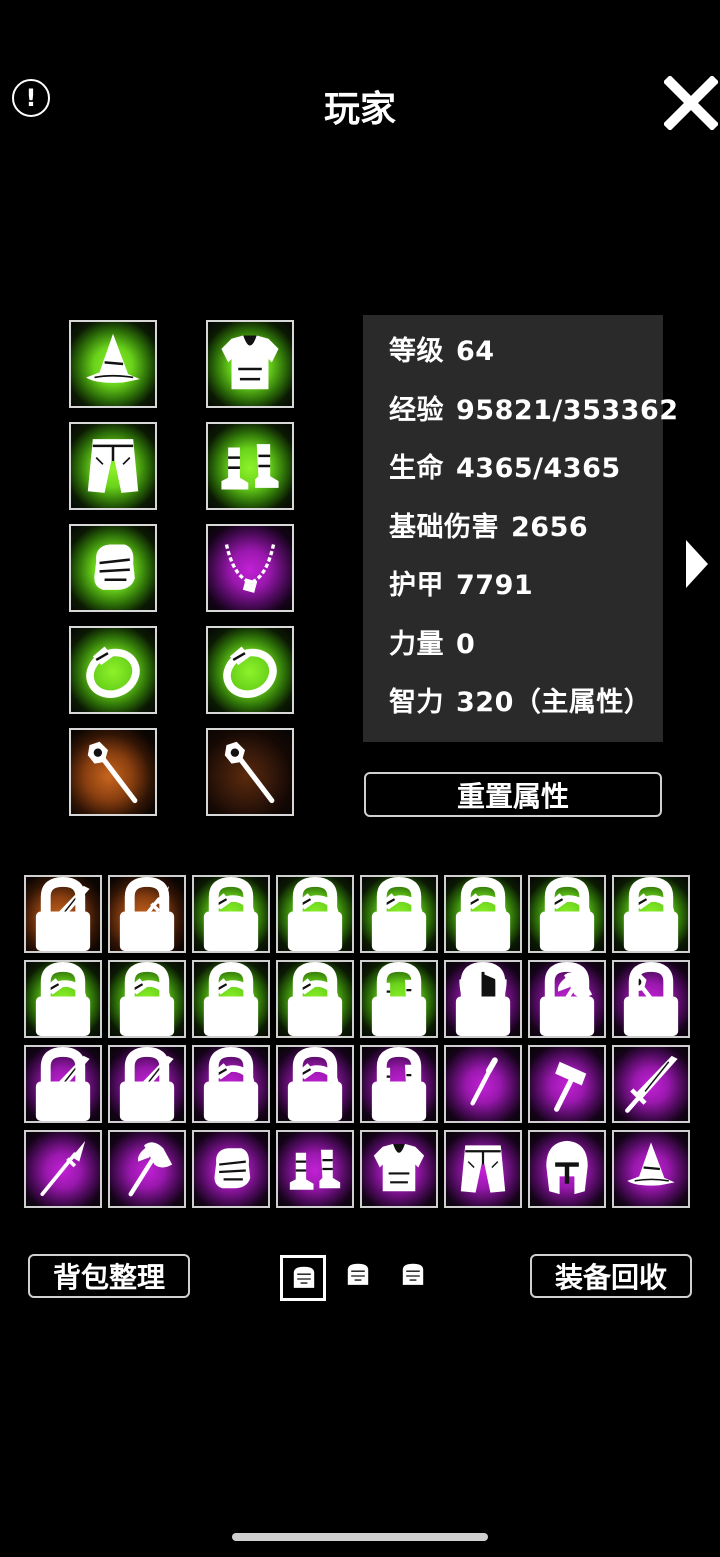 The width and height of the screenshot is (720, 1557). I want to click on stat-label: 基础伤害, so click(444, 527).